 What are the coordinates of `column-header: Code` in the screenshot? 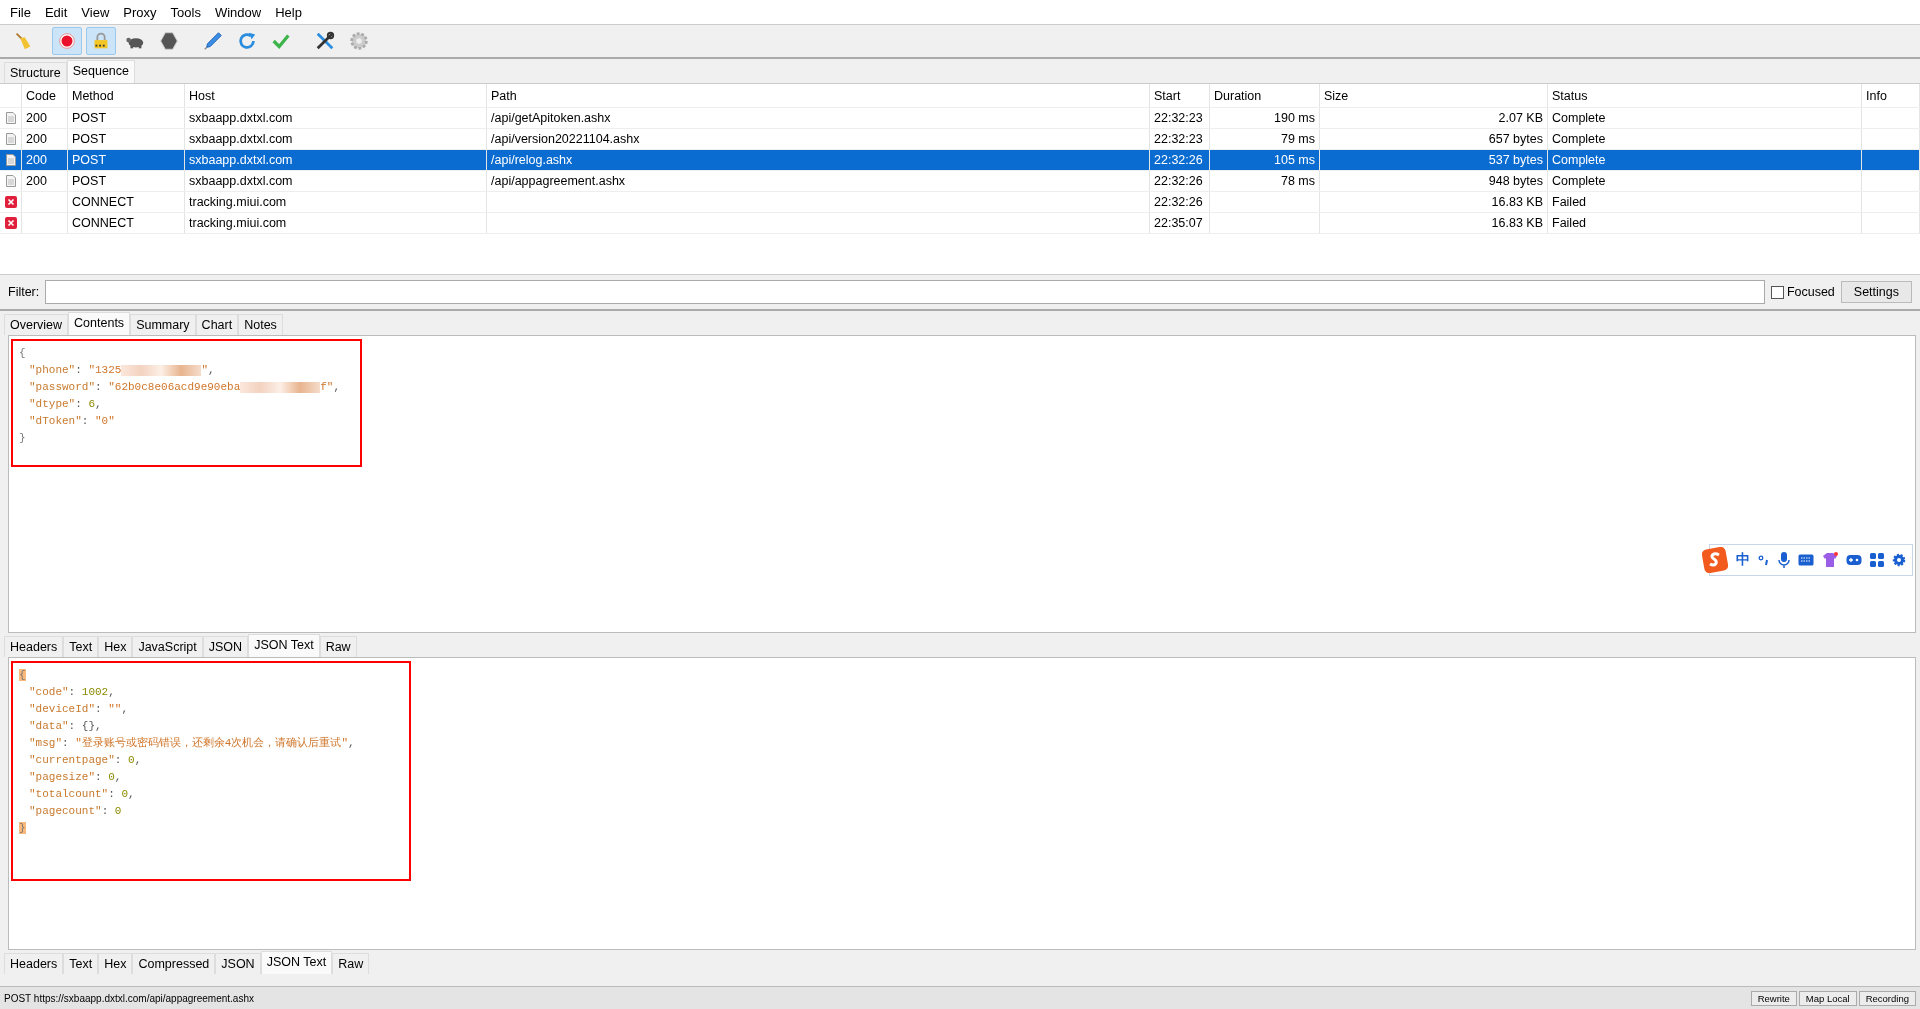 It's located at (45, 95).